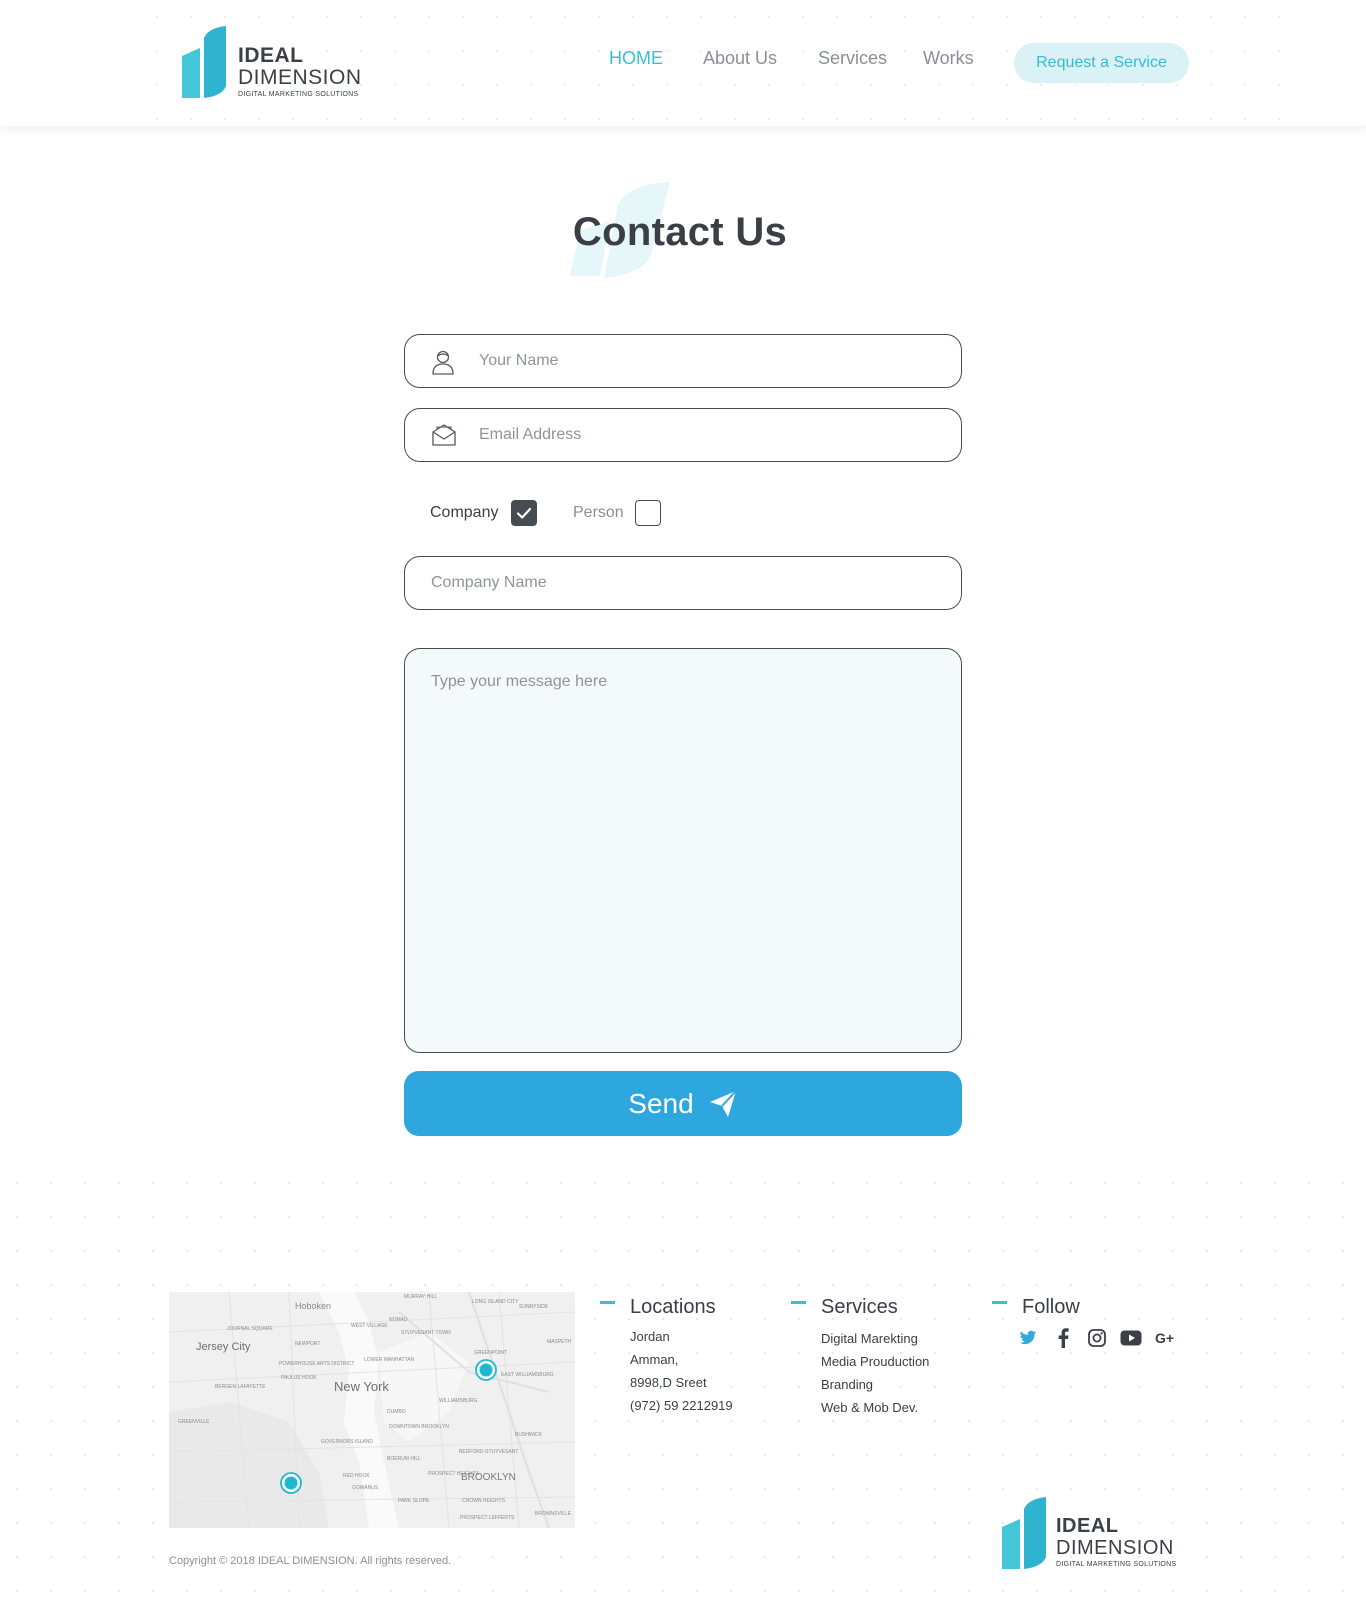  I want to click on svg-text: G+, so click(1164, 1338).